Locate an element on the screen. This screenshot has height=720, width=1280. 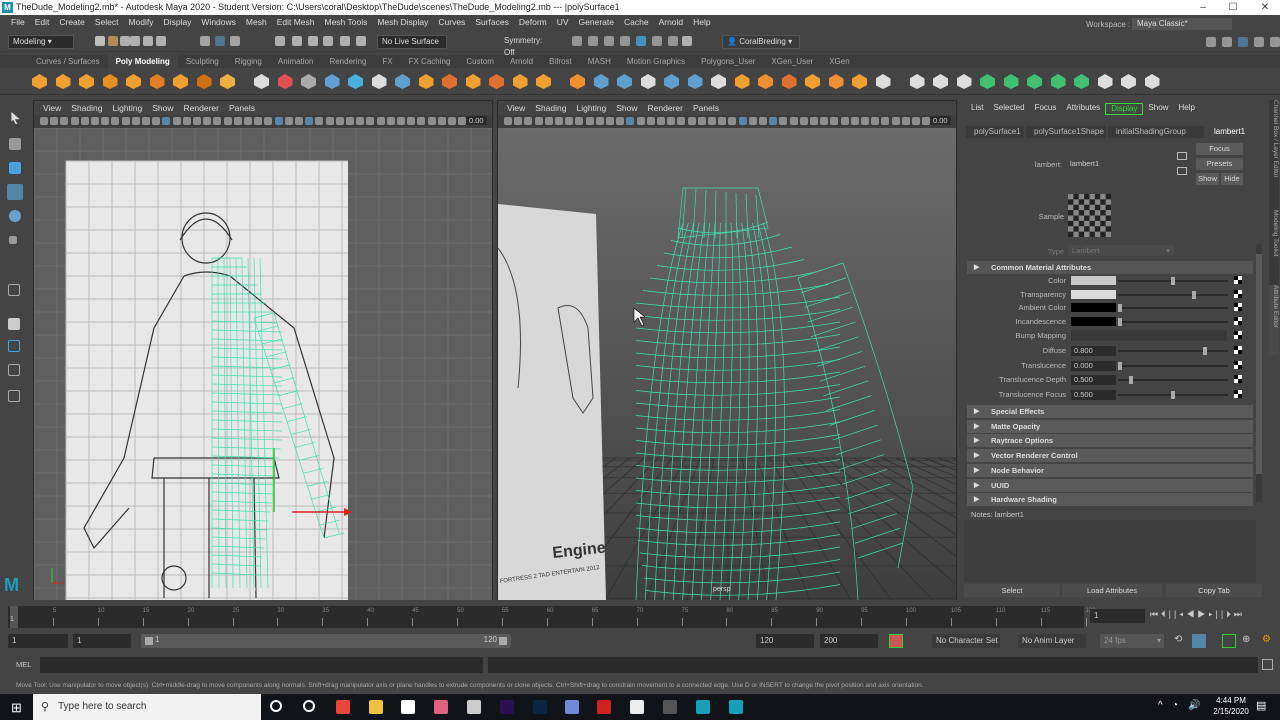
taskbar-search: ⚲ Type here to search is located at coordinates (147, 707).